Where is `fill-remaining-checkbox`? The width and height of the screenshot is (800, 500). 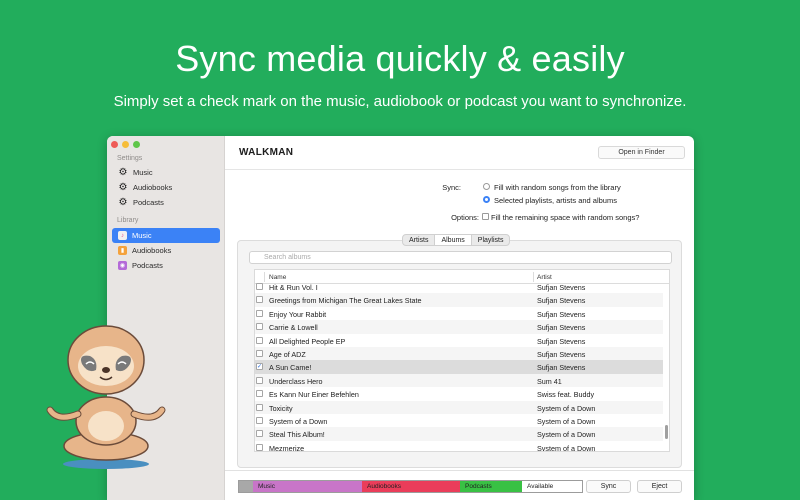
fill-remaining-checkbox is located at coordinates (485, 216).